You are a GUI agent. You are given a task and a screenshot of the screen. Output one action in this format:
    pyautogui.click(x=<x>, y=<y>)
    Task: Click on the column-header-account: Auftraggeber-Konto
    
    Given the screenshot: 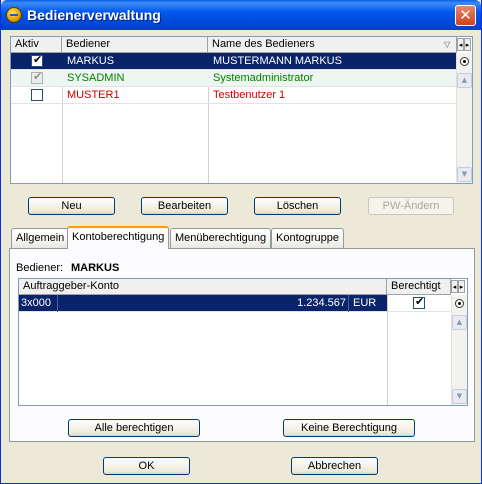 What is the action you would take?
    pyautogui.click(x=203, y=287)
    